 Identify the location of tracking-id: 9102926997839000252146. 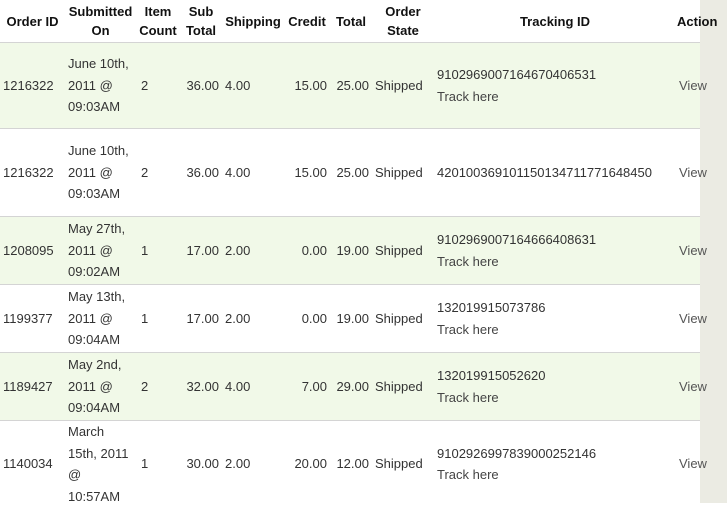
(555, 454).